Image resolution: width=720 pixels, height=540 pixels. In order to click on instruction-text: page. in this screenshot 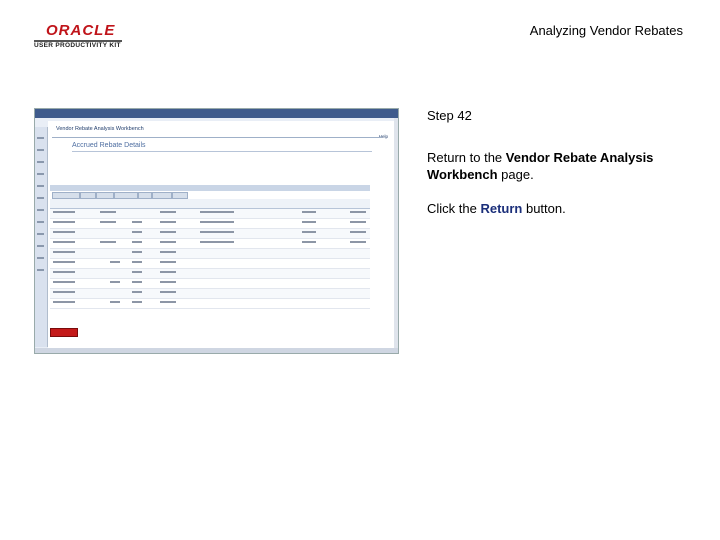, I will do `click(515, 174)`.